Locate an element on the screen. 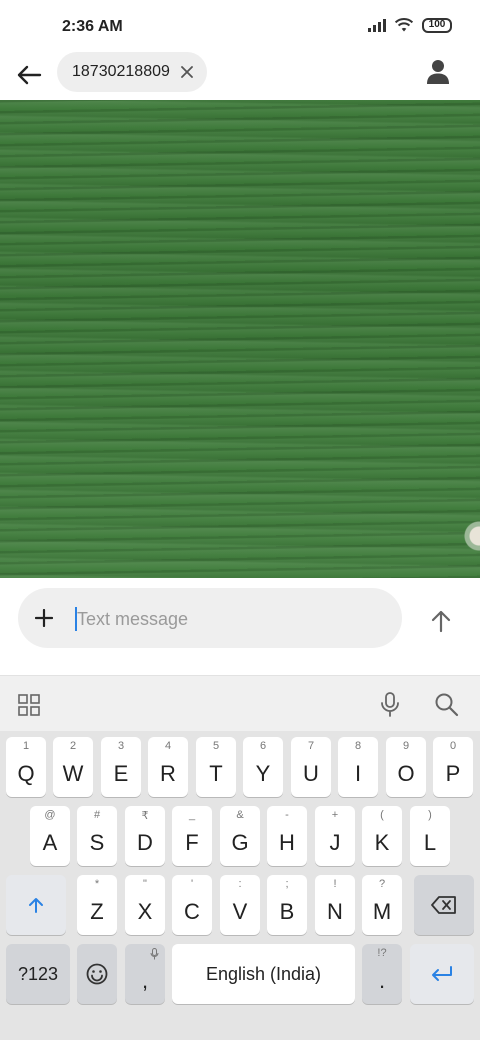 The height and width of the screenshot is (1040, 480). close-icon is located at coordinates (187, 72).